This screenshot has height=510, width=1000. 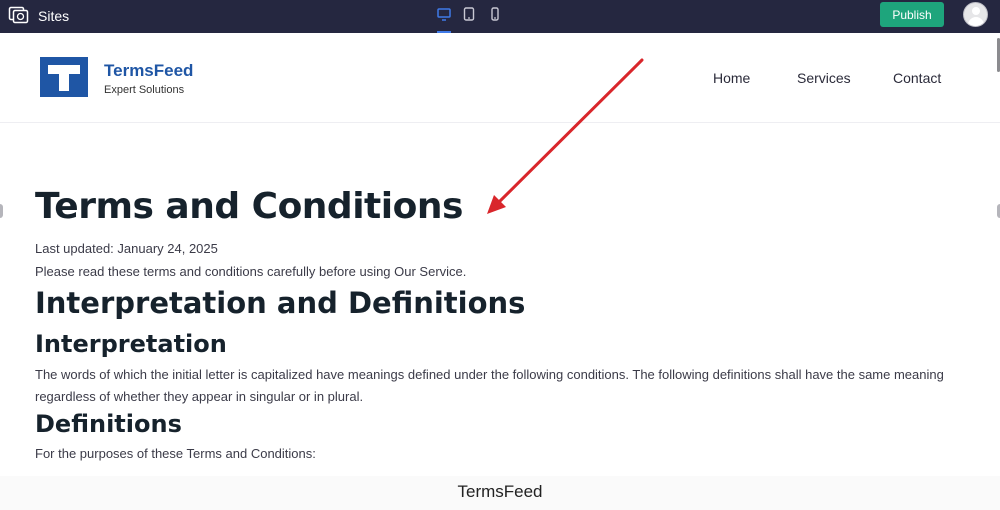 I want to click on brand-name: TermsFeed, so click(x=148, y=71).